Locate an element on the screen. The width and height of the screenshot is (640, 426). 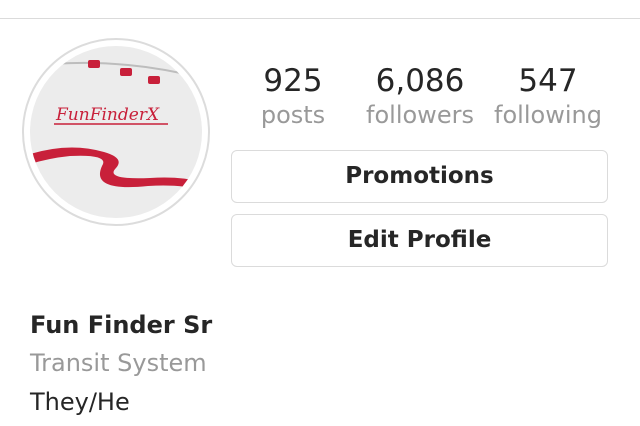
posts-label: posts is located at coordinates (293, 115).